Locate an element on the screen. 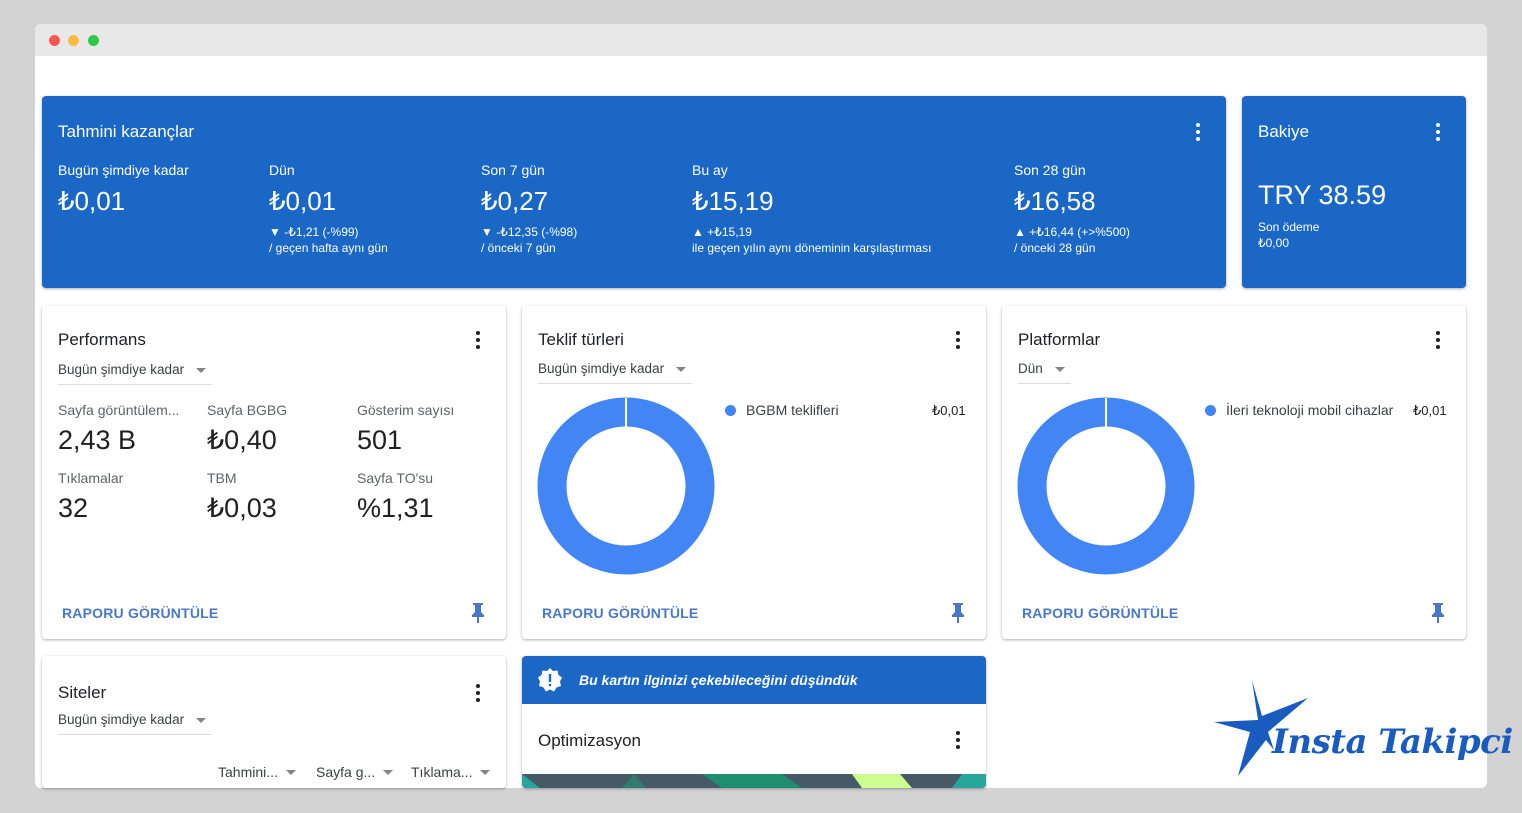 The width and height of the screenshot is (1522, 813). watermark-text: Insta Takipci is located at coordinates (1392, 742).